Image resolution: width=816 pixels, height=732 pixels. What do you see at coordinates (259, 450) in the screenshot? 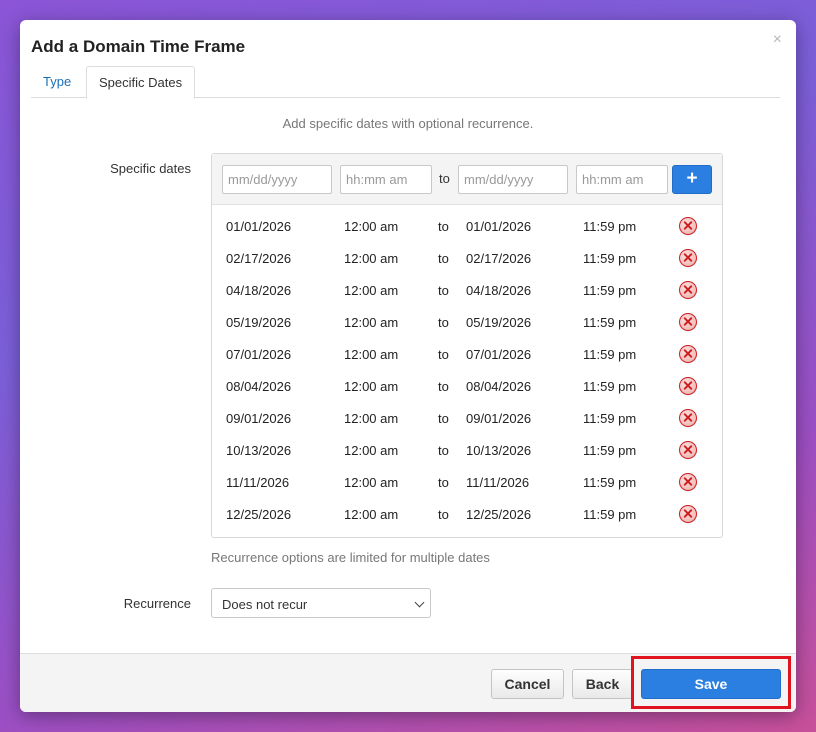
I see `row-start-date: 10/13/2026` at bounding box center [259, 450].